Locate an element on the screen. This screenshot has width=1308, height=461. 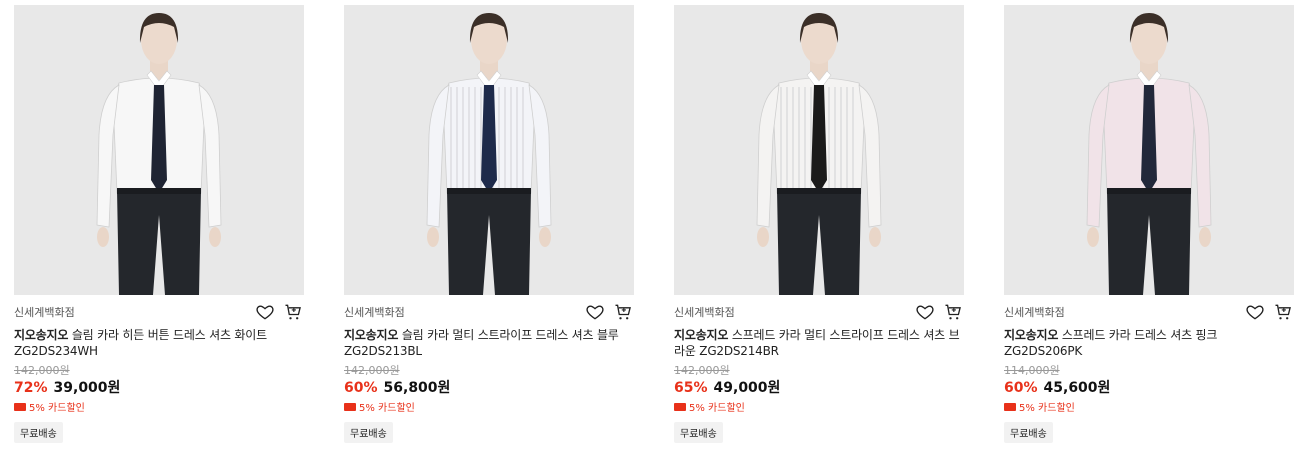
discount-rate: 65% is located at coordinates (691, 388).